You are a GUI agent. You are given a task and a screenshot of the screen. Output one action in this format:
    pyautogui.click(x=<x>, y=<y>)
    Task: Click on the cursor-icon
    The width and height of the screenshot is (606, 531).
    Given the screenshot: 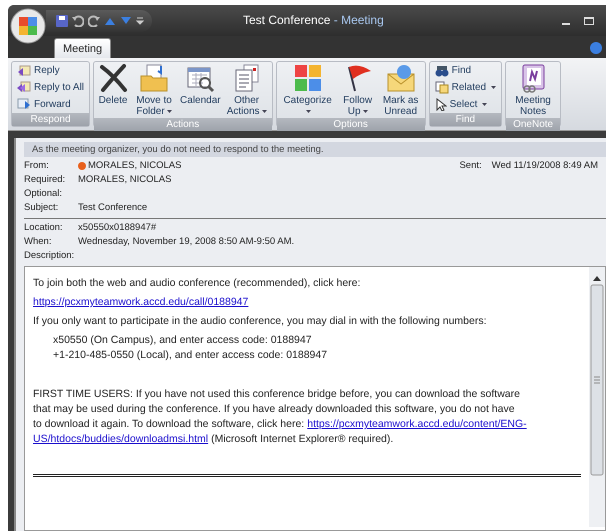 What is the action you would take?
    pyautogui.click(x=440, y=104)
    